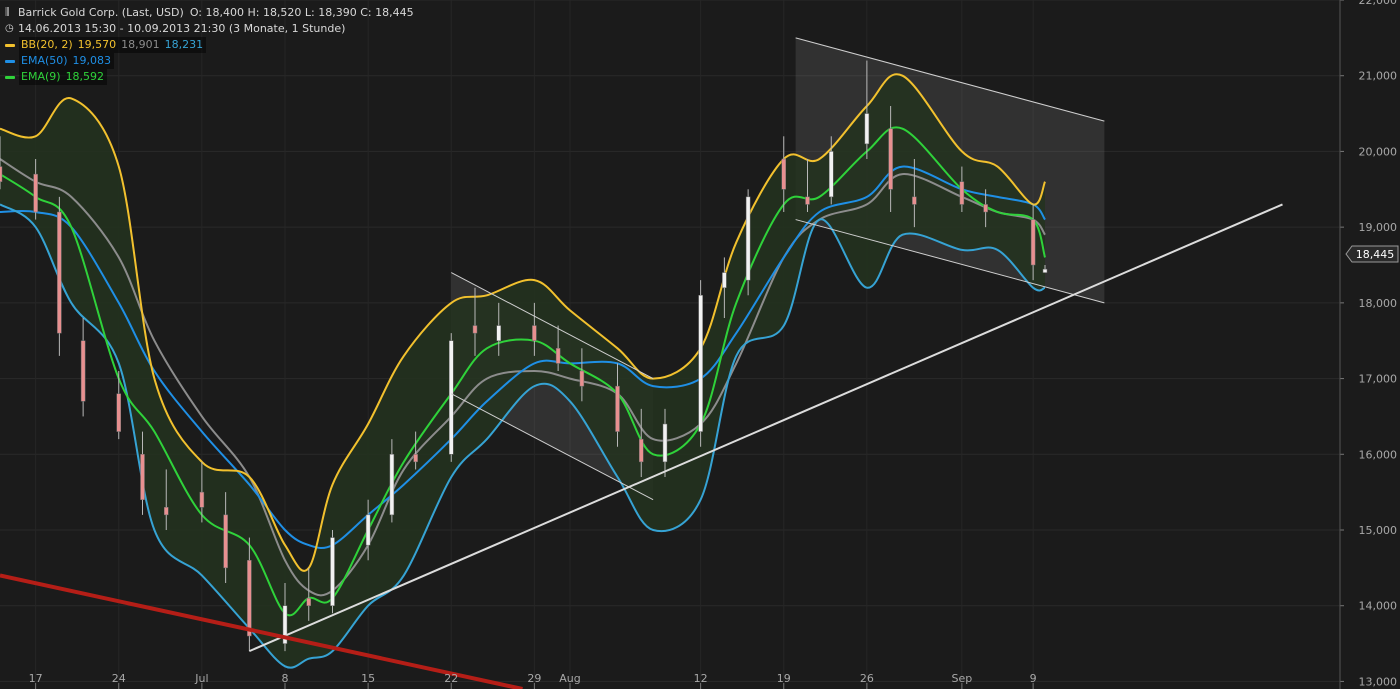  I want to click on indicator-value: 19,083, so click(92, 60).